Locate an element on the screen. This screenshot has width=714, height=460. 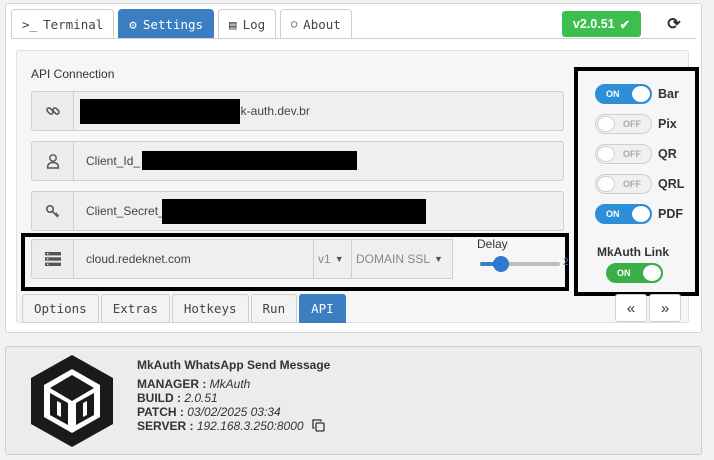
about-title: MkAuth WhatsApp Send Message is located at coordinates (234, 365).